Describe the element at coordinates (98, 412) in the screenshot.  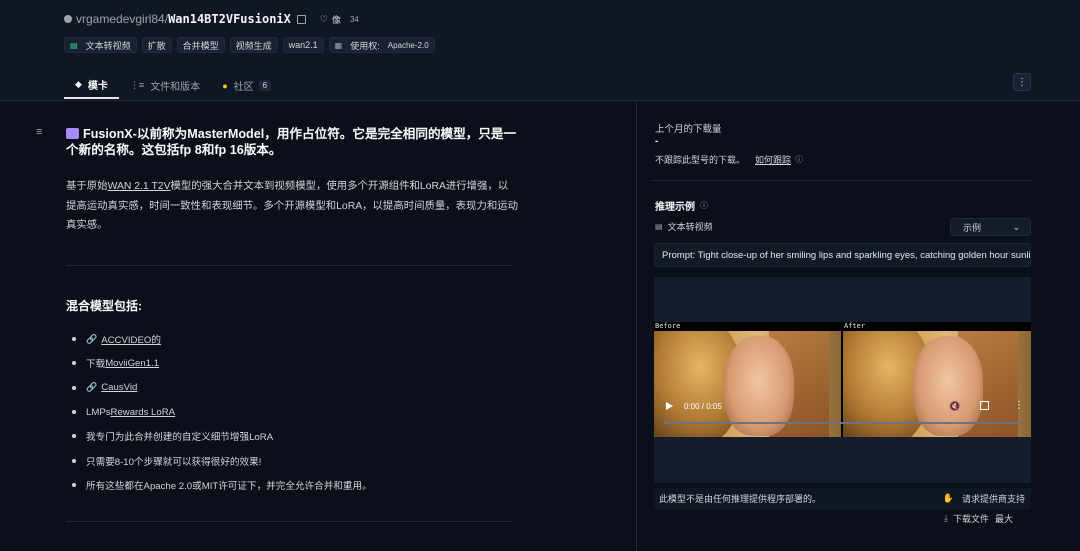
I see `item-text: LMPs` at that location.